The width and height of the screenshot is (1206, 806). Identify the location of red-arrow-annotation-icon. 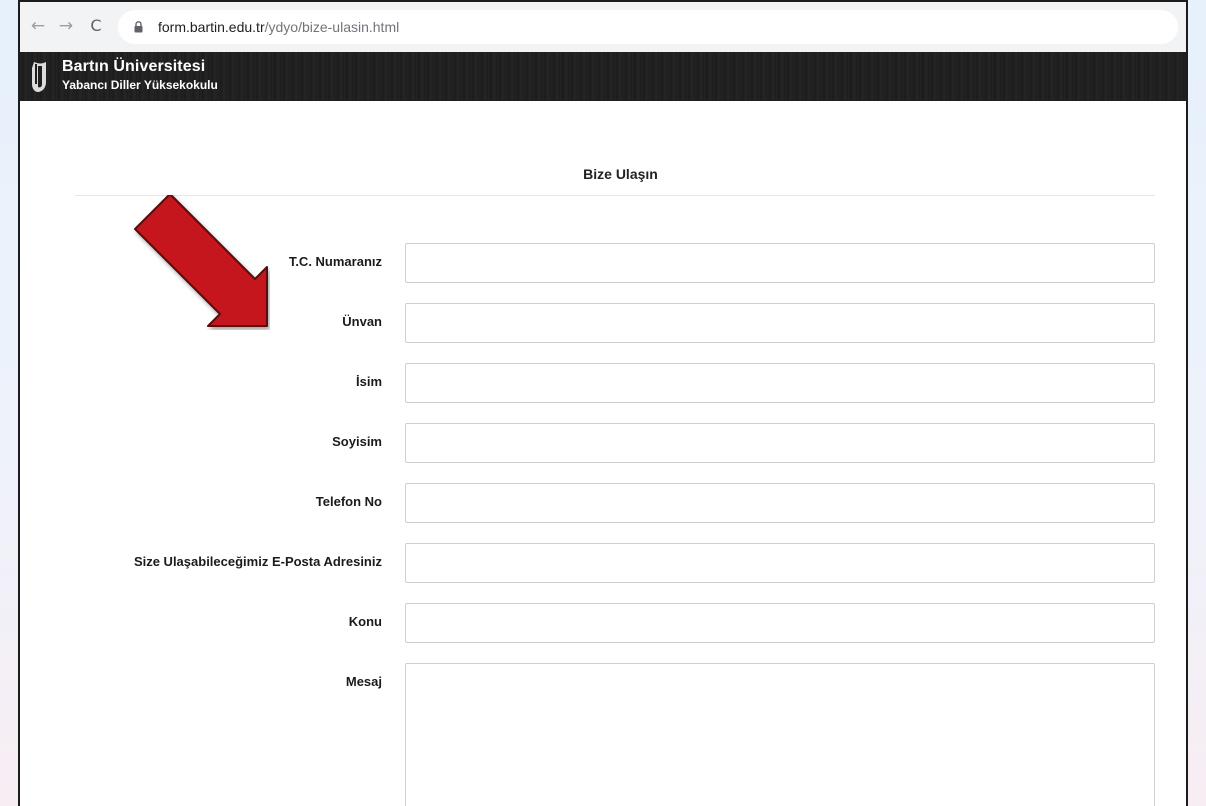
(201, 261).